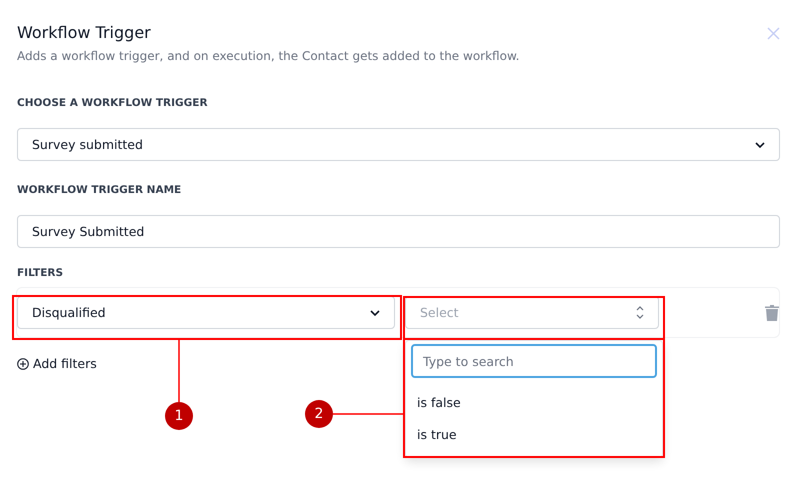  What do you see at coordinates (206, 312) in the screenshot?
I see `field-select: Disqualified` at bounding box center [206, 312].